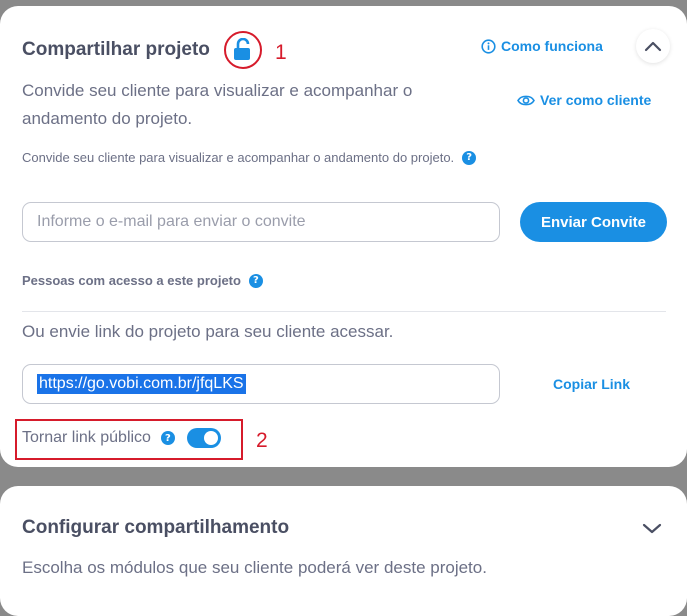 The width and height of the screenshot is (687, 616). I want to click on view-as-client-link: Ver como cliente, so click(584, 100).